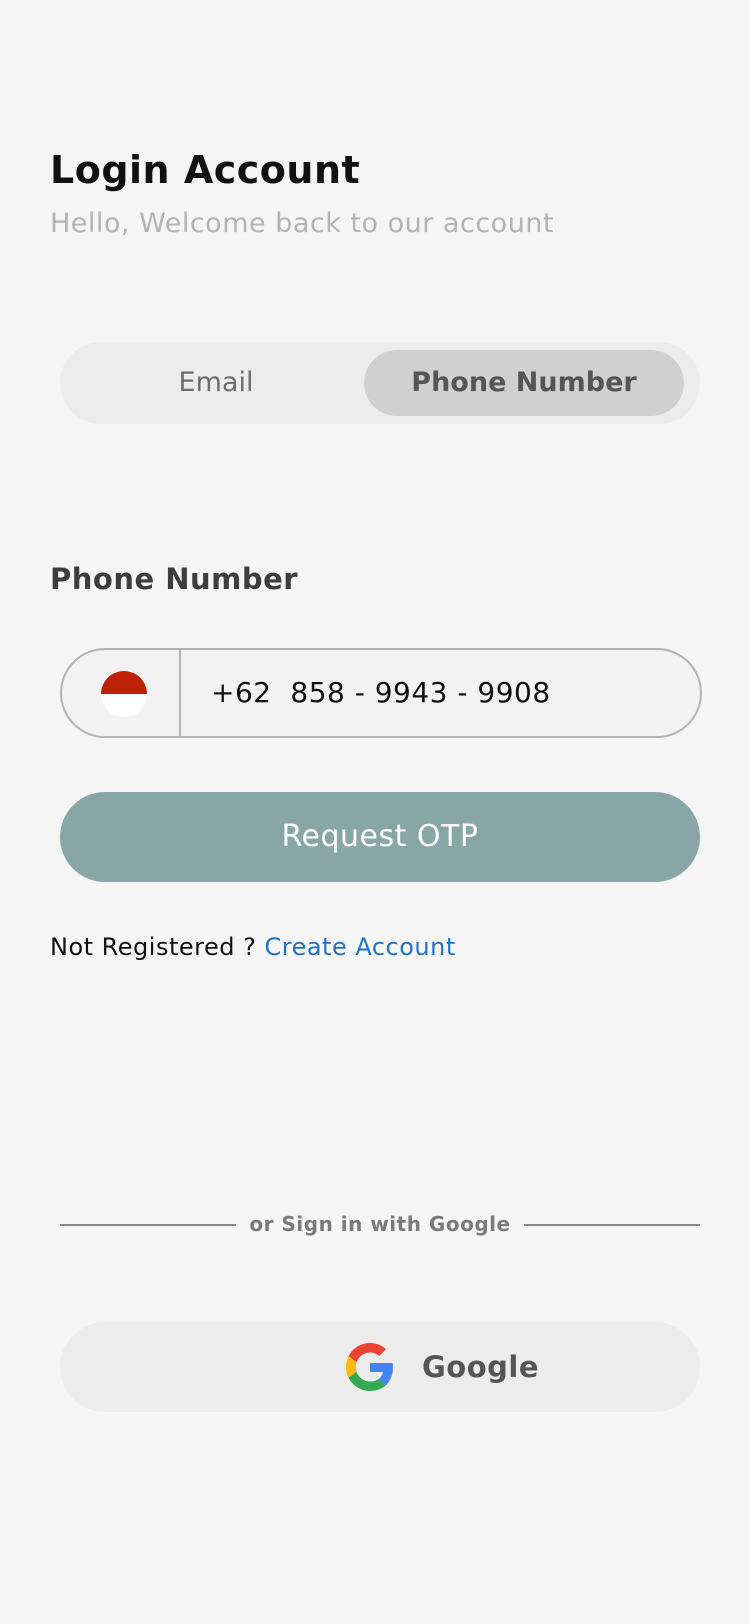  What do you see at coordinates (205, 170) in the screenshot?
I see `page-title: Login Account` at bounding box center [205, 170].